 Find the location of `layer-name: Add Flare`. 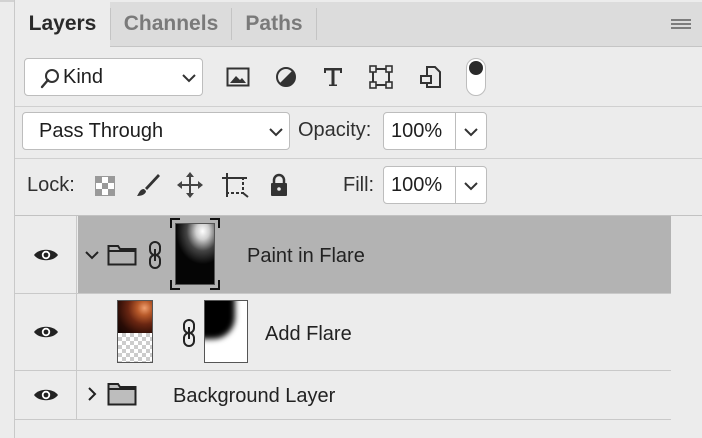

layer-name: Add Flare is located at coordinates (308, 334).